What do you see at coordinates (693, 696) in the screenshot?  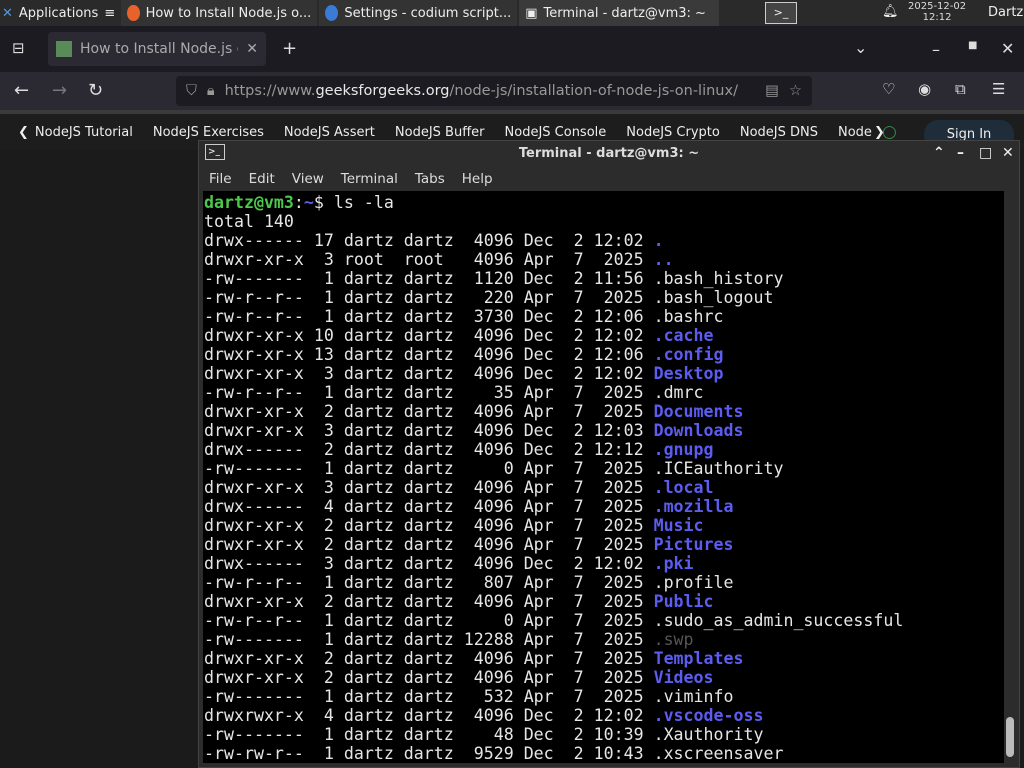 I see `entry-name: .viminfo` at bounding box center [693, 696].